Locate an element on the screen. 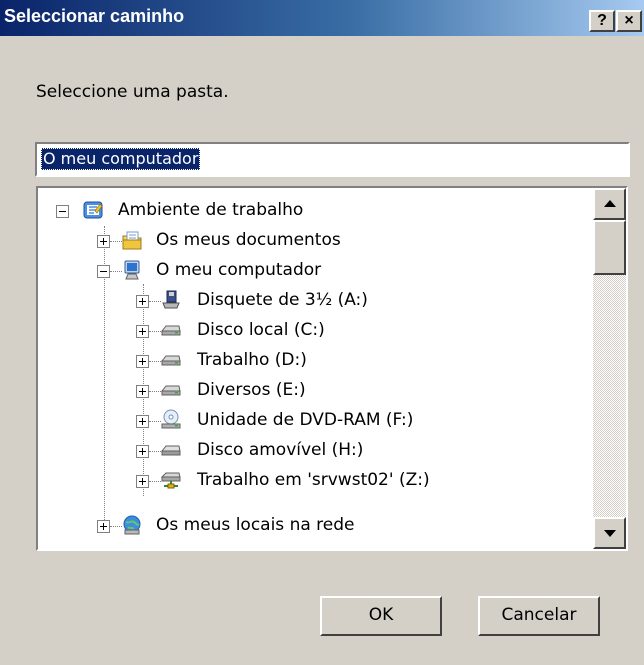 The width and height of the screenshot is (644, 665). desktop-icon is located at coordinates (93, 210).